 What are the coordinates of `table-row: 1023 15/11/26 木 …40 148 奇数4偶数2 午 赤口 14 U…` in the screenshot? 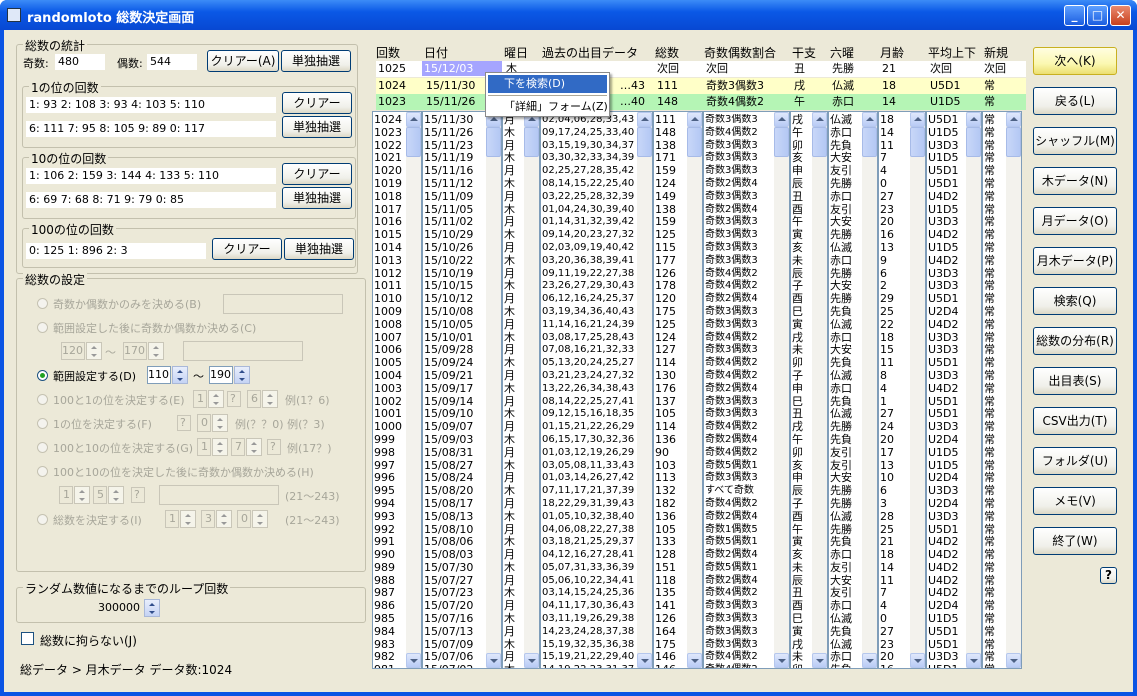 It's located at (701, 102).